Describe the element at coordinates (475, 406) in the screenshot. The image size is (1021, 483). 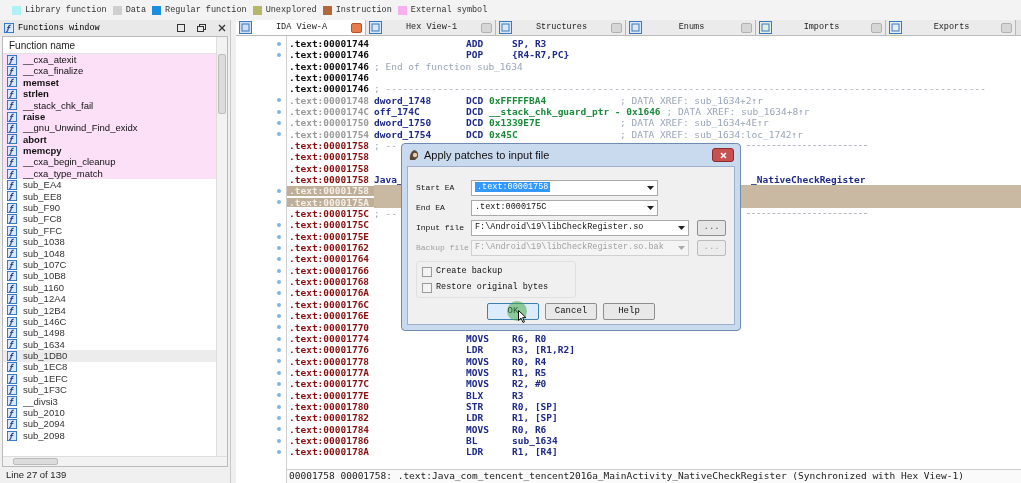
I see `mnemonic: STR` at that location.